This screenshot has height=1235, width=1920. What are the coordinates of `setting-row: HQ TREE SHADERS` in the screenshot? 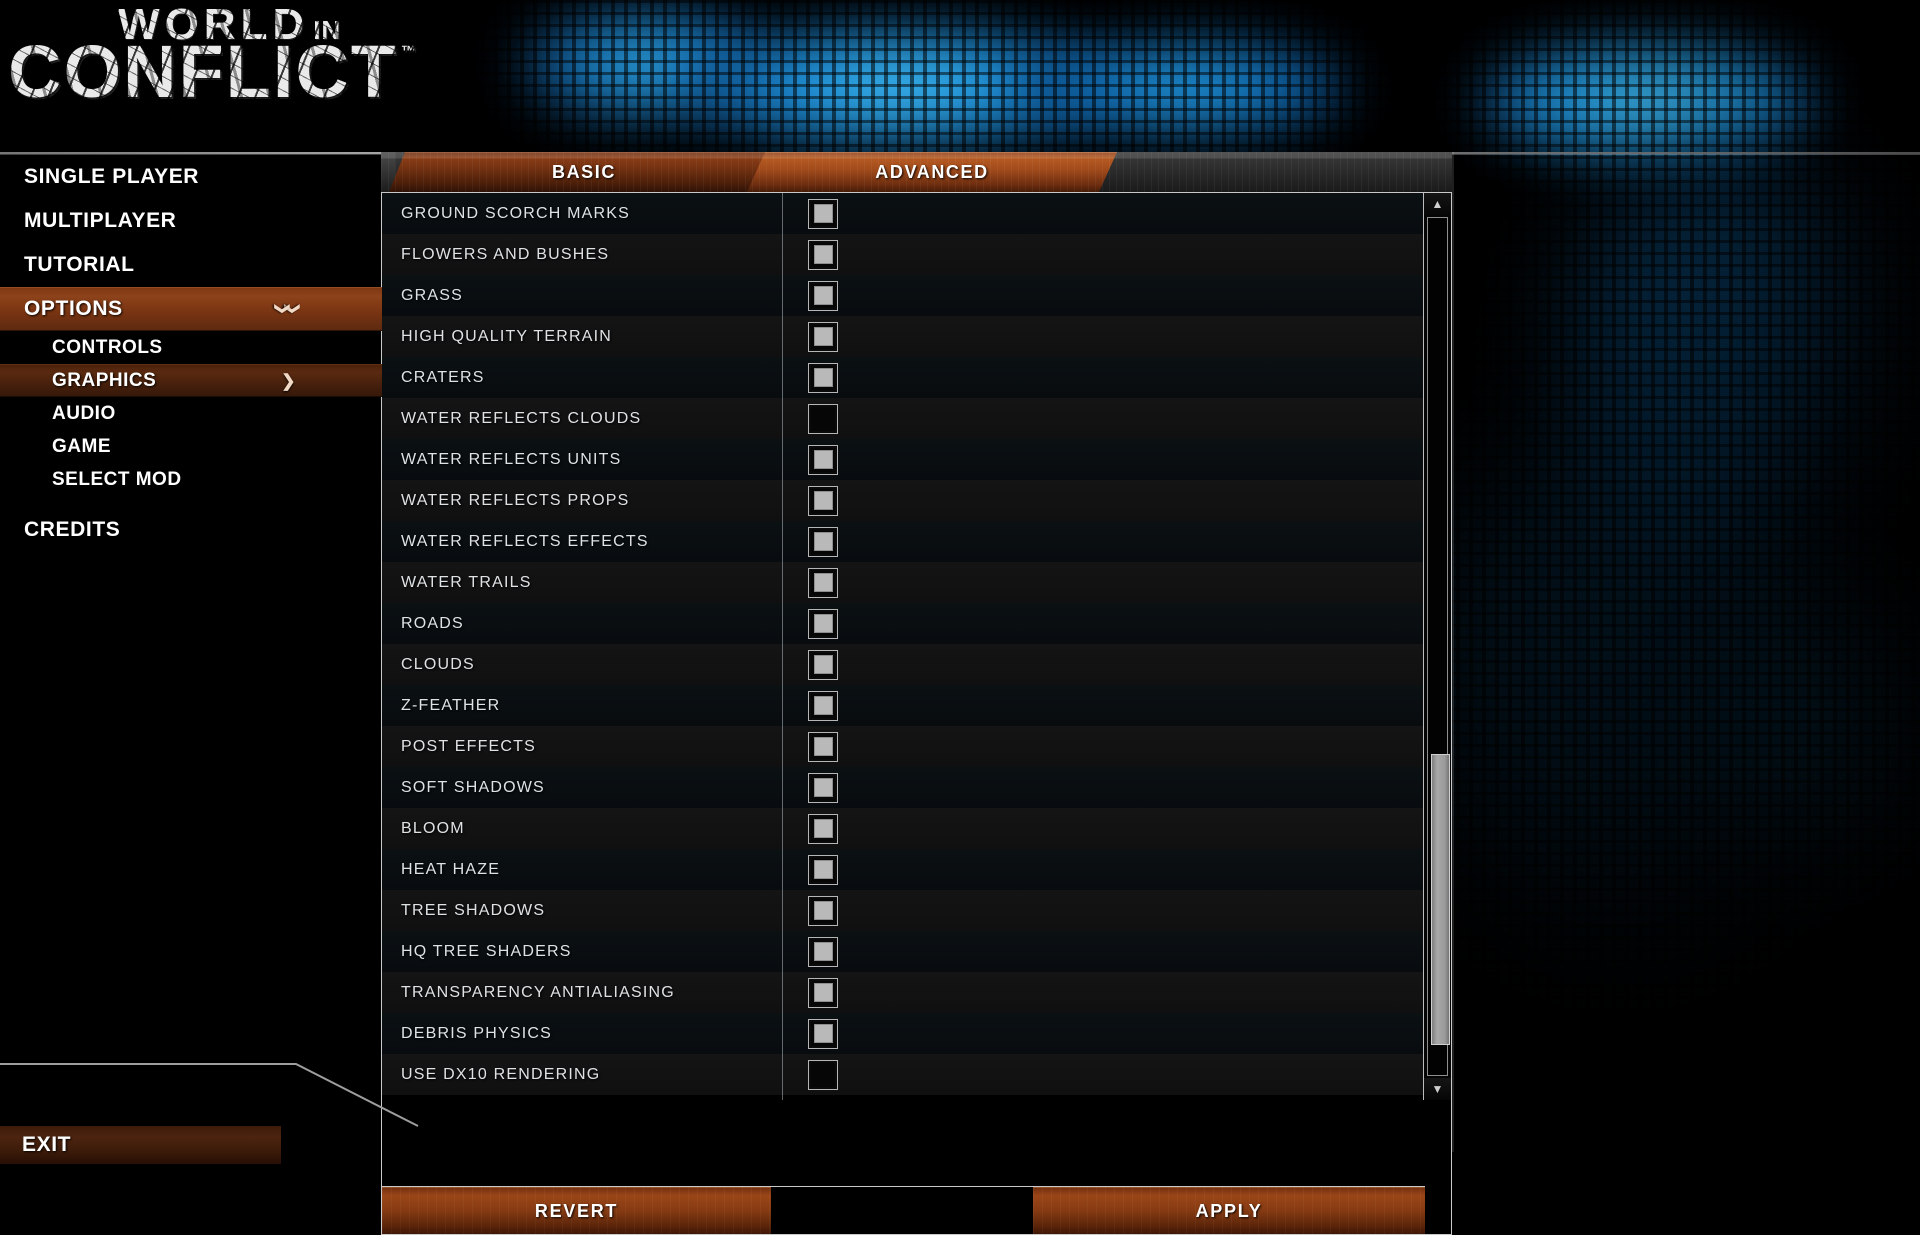 It's located at (903, 951).